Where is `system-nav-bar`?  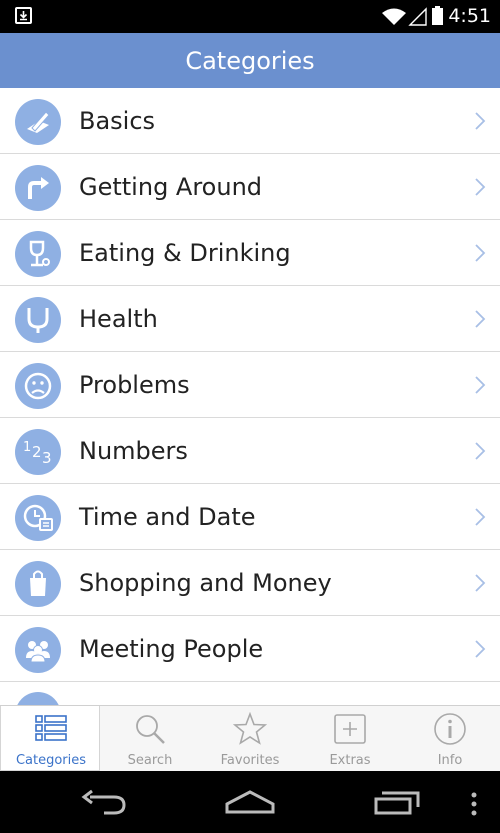 system-nav-bar is located at coordinates (250, 802).